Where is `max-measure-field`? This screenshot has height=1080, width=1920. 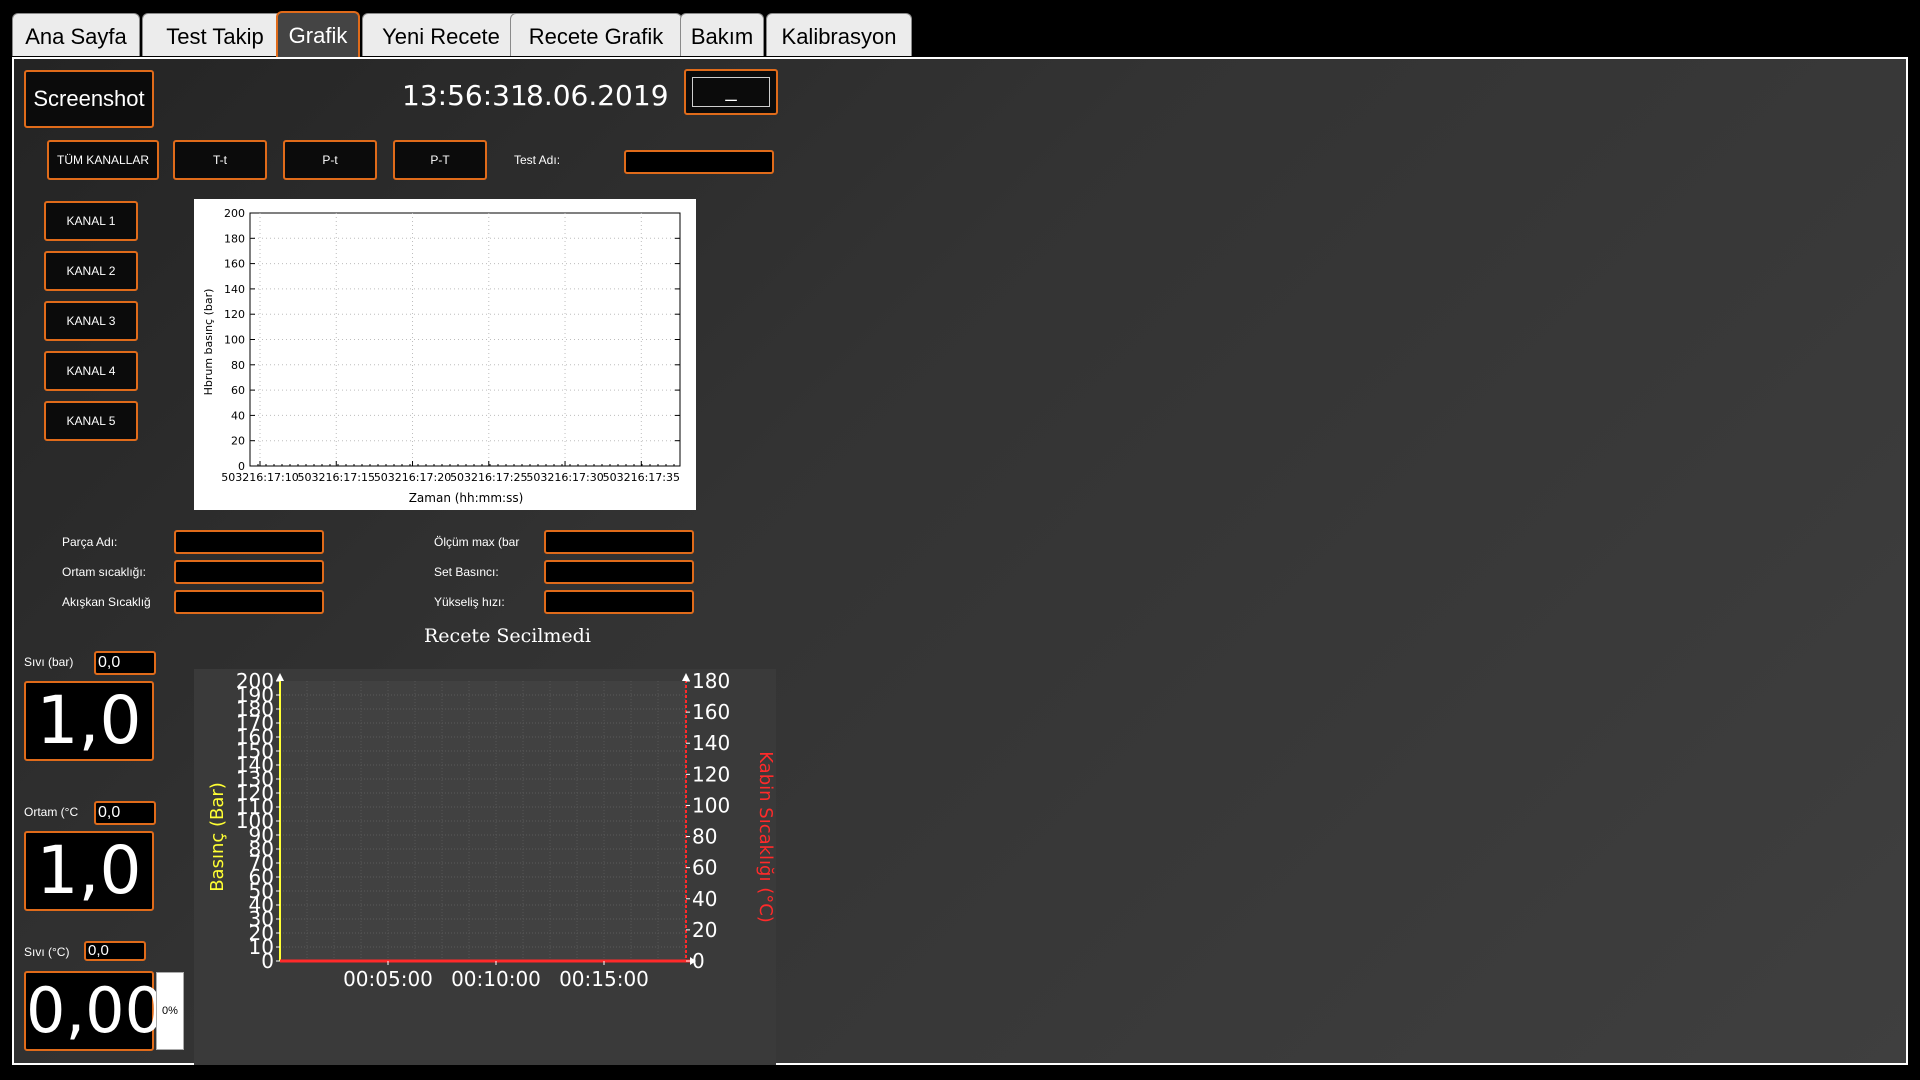
max-measure-field is located at coordinates (619, 542).